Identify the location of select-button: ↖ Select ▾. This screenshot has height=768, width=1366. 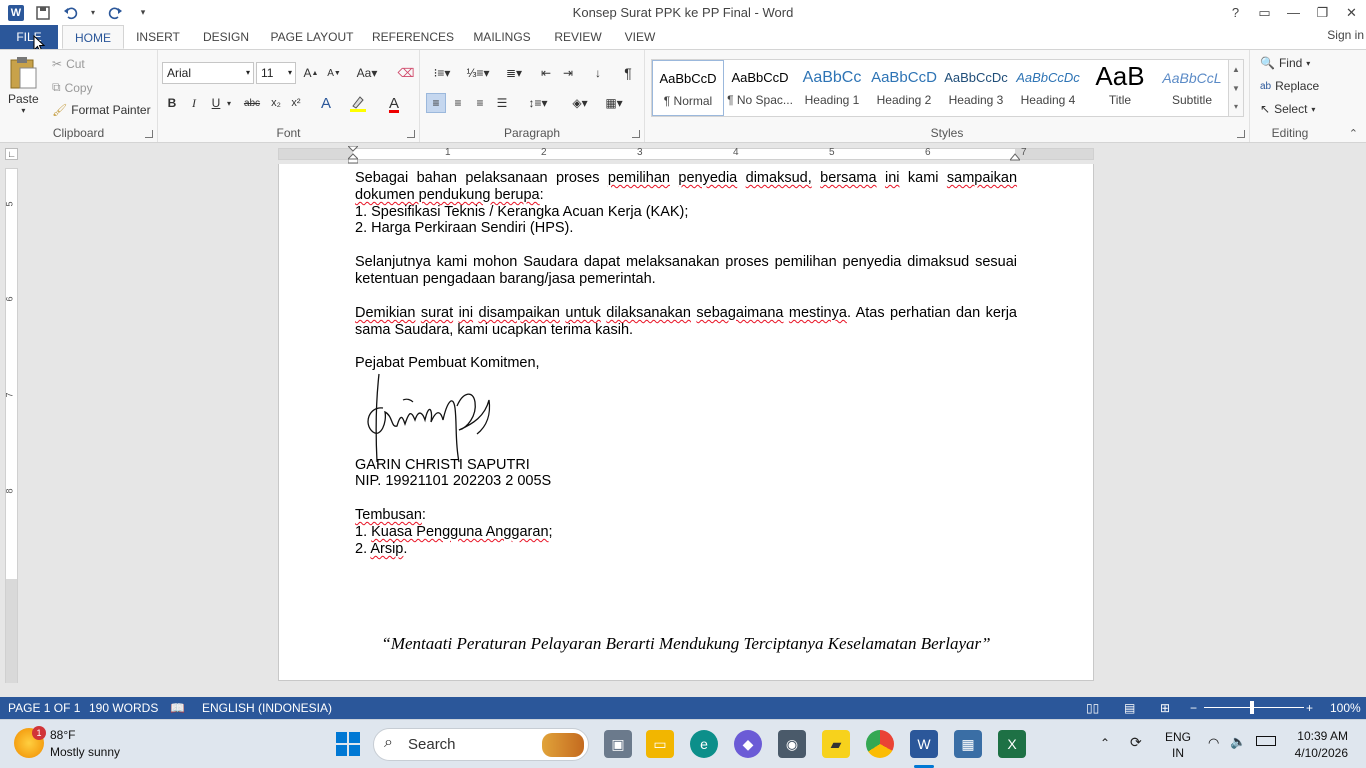
(1287, 109).